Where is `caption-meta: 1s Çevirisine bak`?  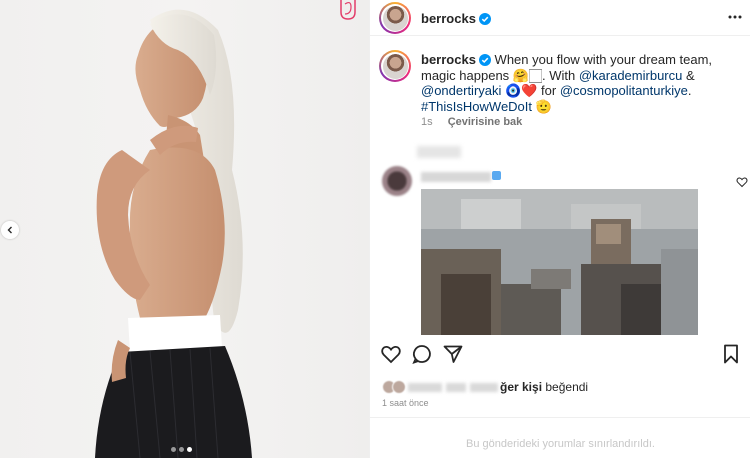
caption-meta: 1s Çevirisine bak is located at coordinates (471, 122).